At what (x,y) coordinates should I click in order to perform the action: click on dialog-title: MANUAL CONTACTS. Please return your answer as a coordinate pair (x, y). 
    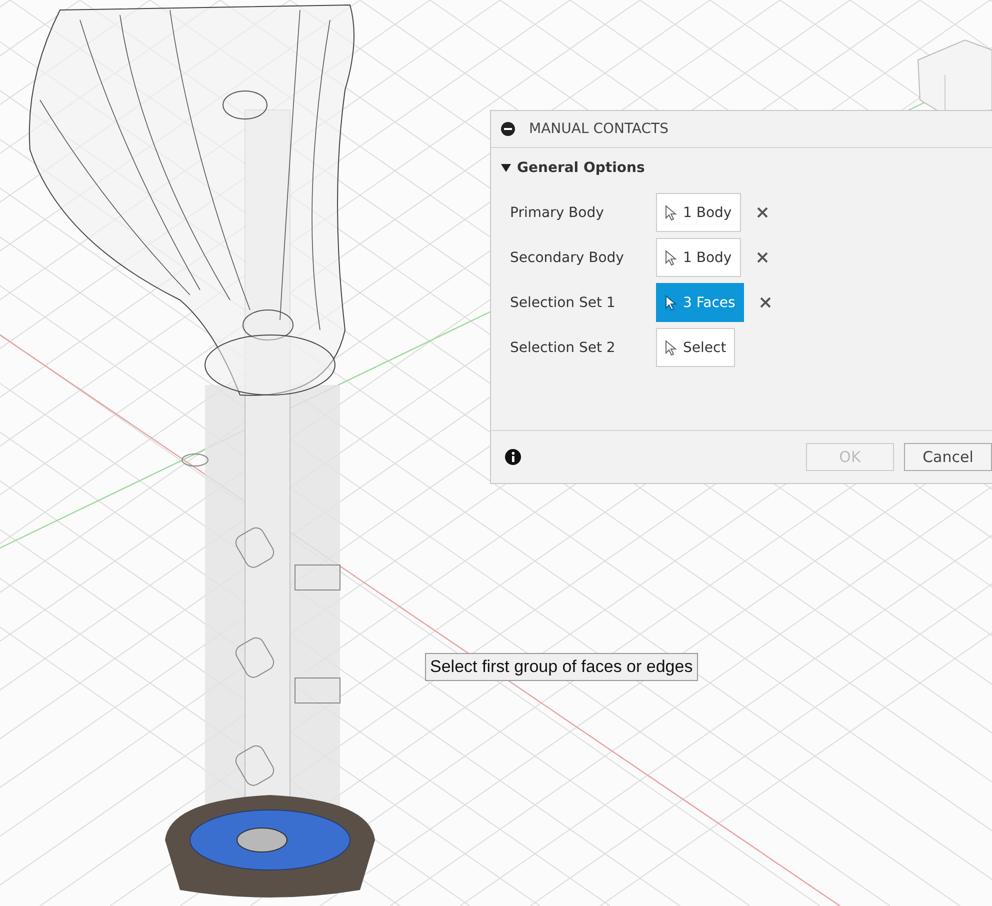
    Looking at the image, I should click on (598, 129).